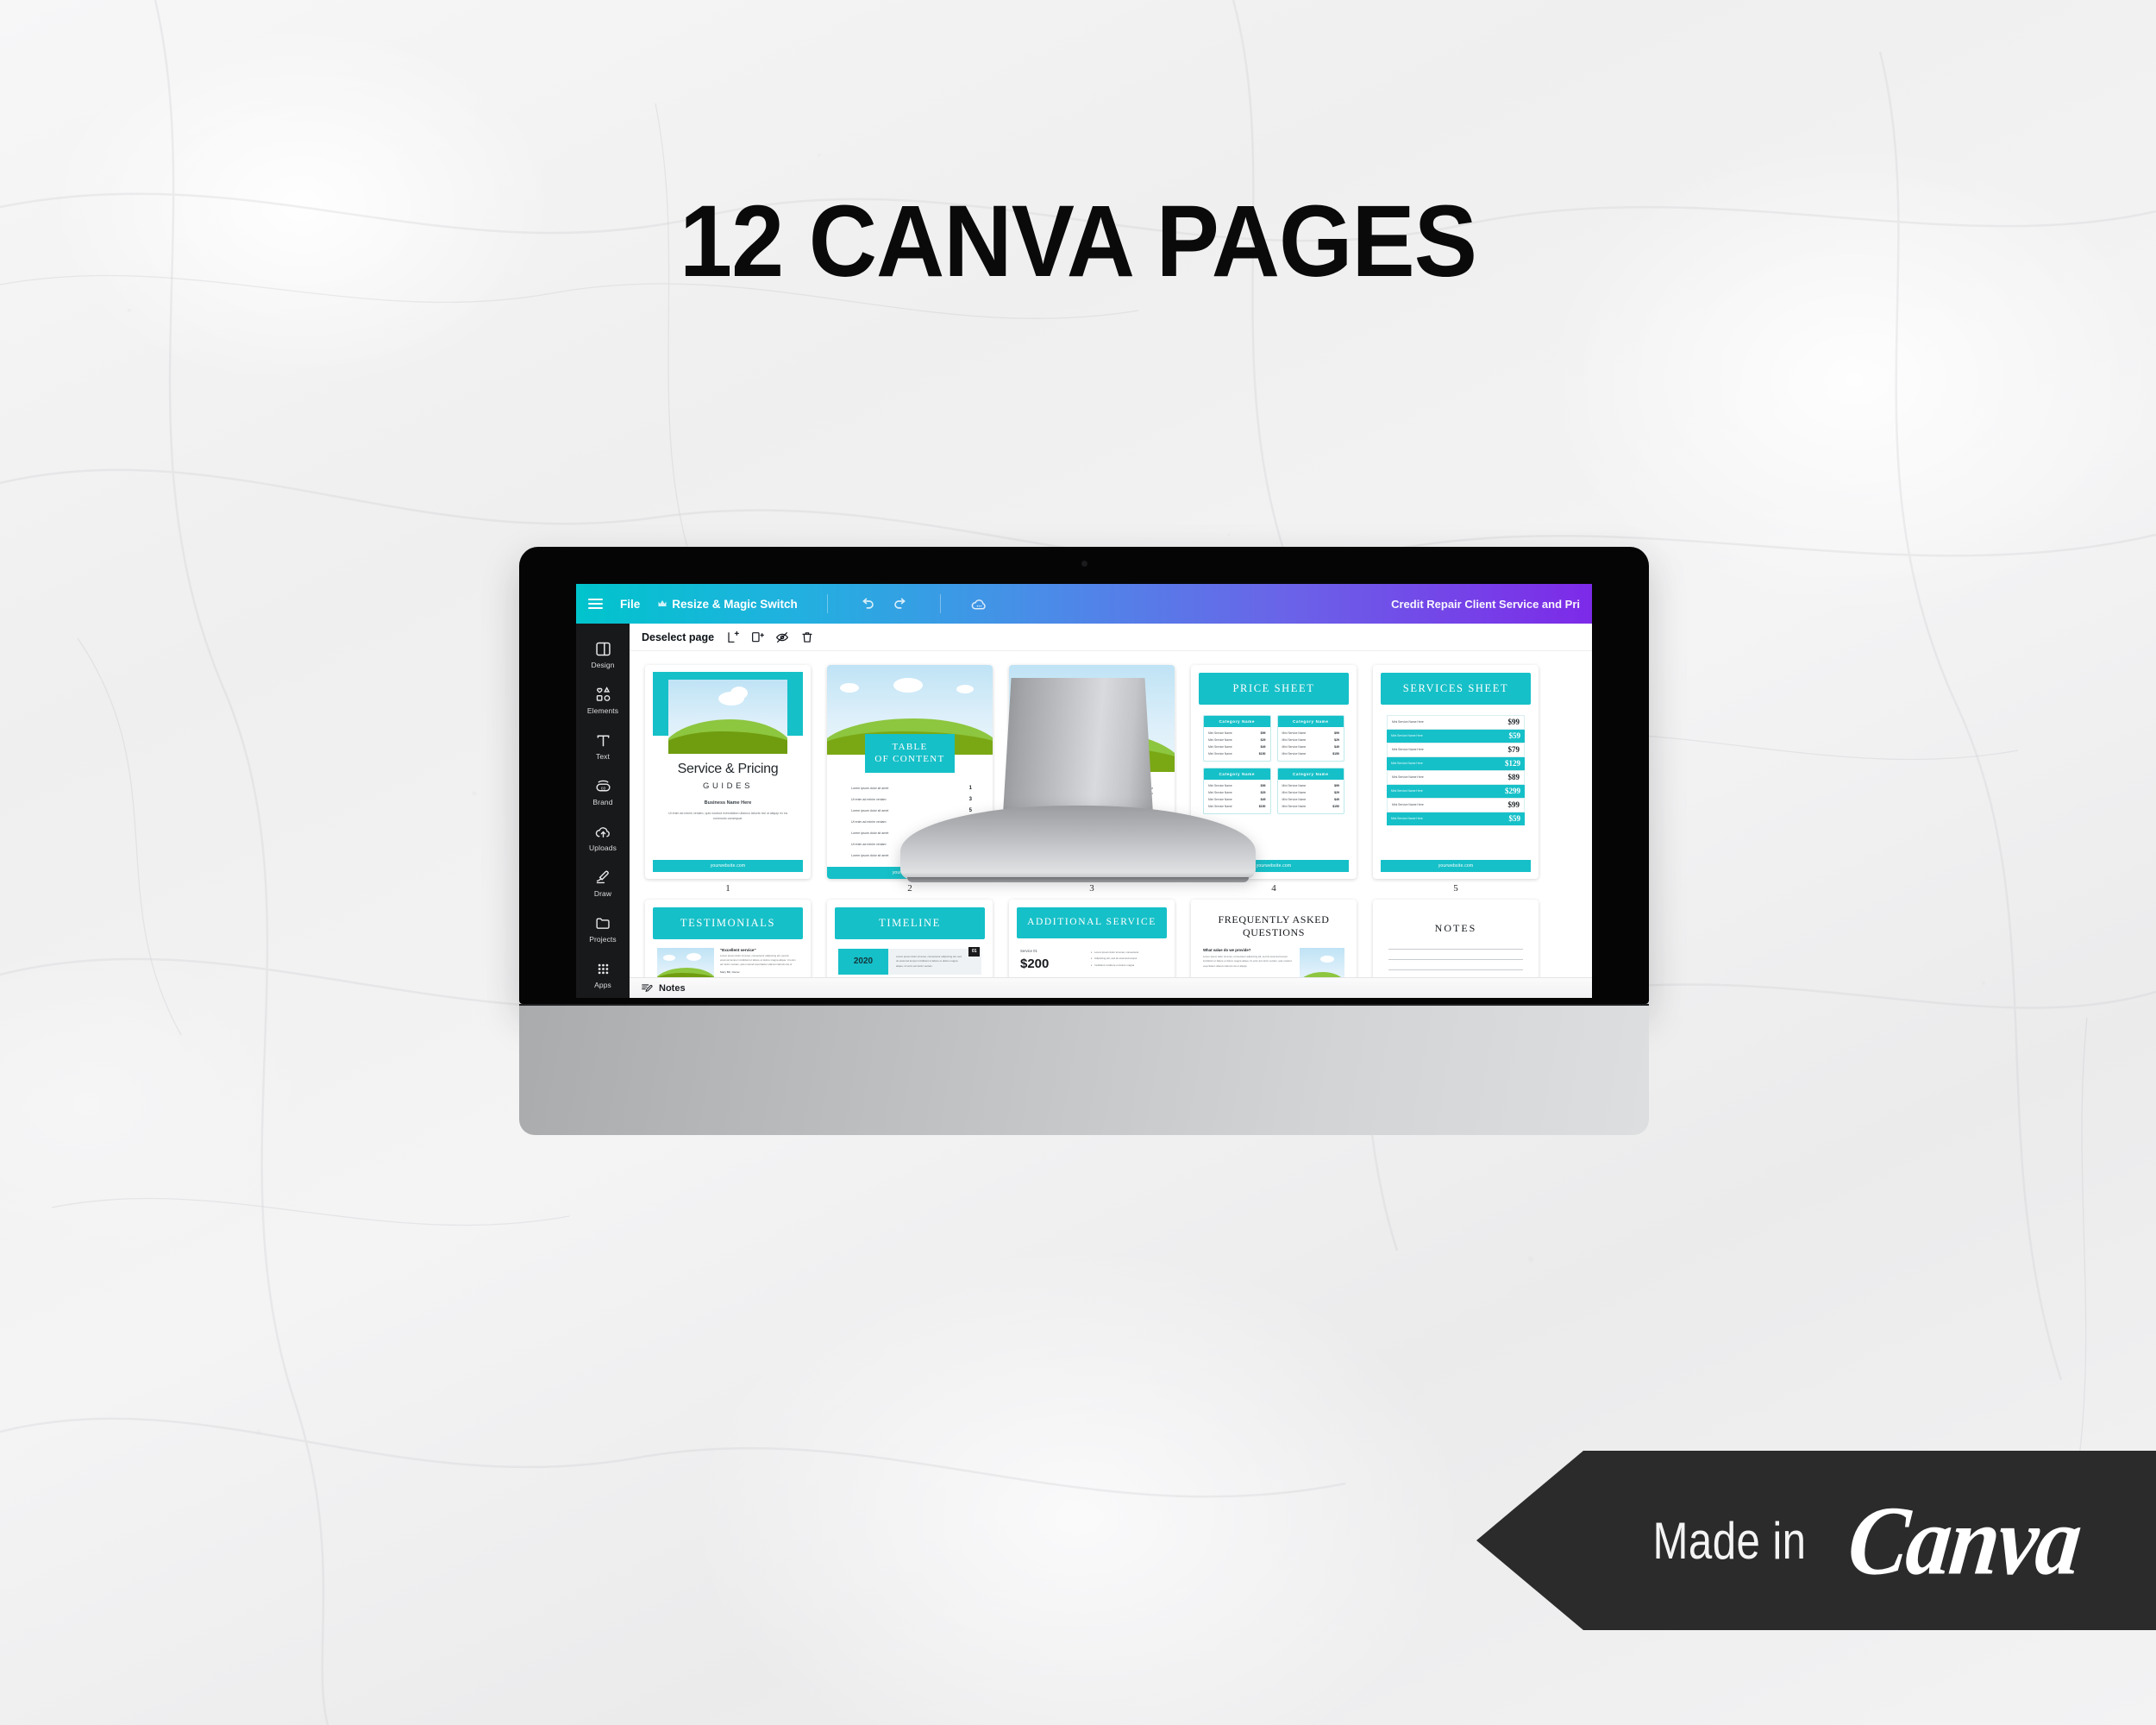 Image resolution: width=2156 pixels, height=1725 pixels. What do you see at coordinates (603, 969) in the screenshot?
I see `apps-icon` at bounding box center [603, 969].